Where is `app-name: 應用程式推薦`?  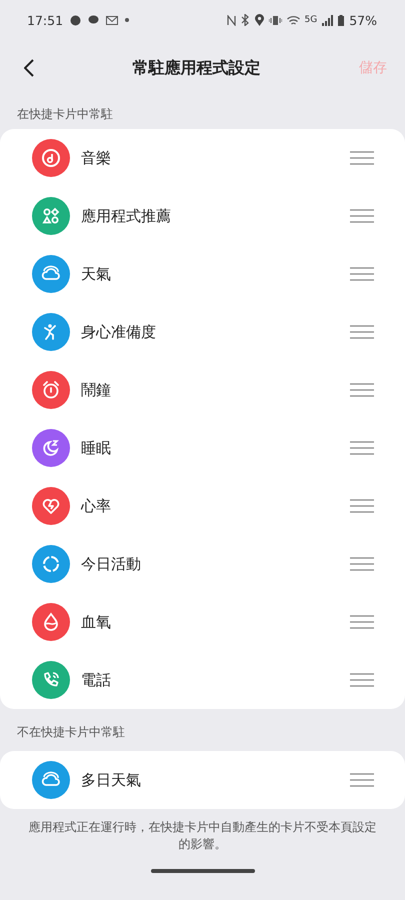
app-name: 應用程式推薦 is located at coordinates (126, 216).